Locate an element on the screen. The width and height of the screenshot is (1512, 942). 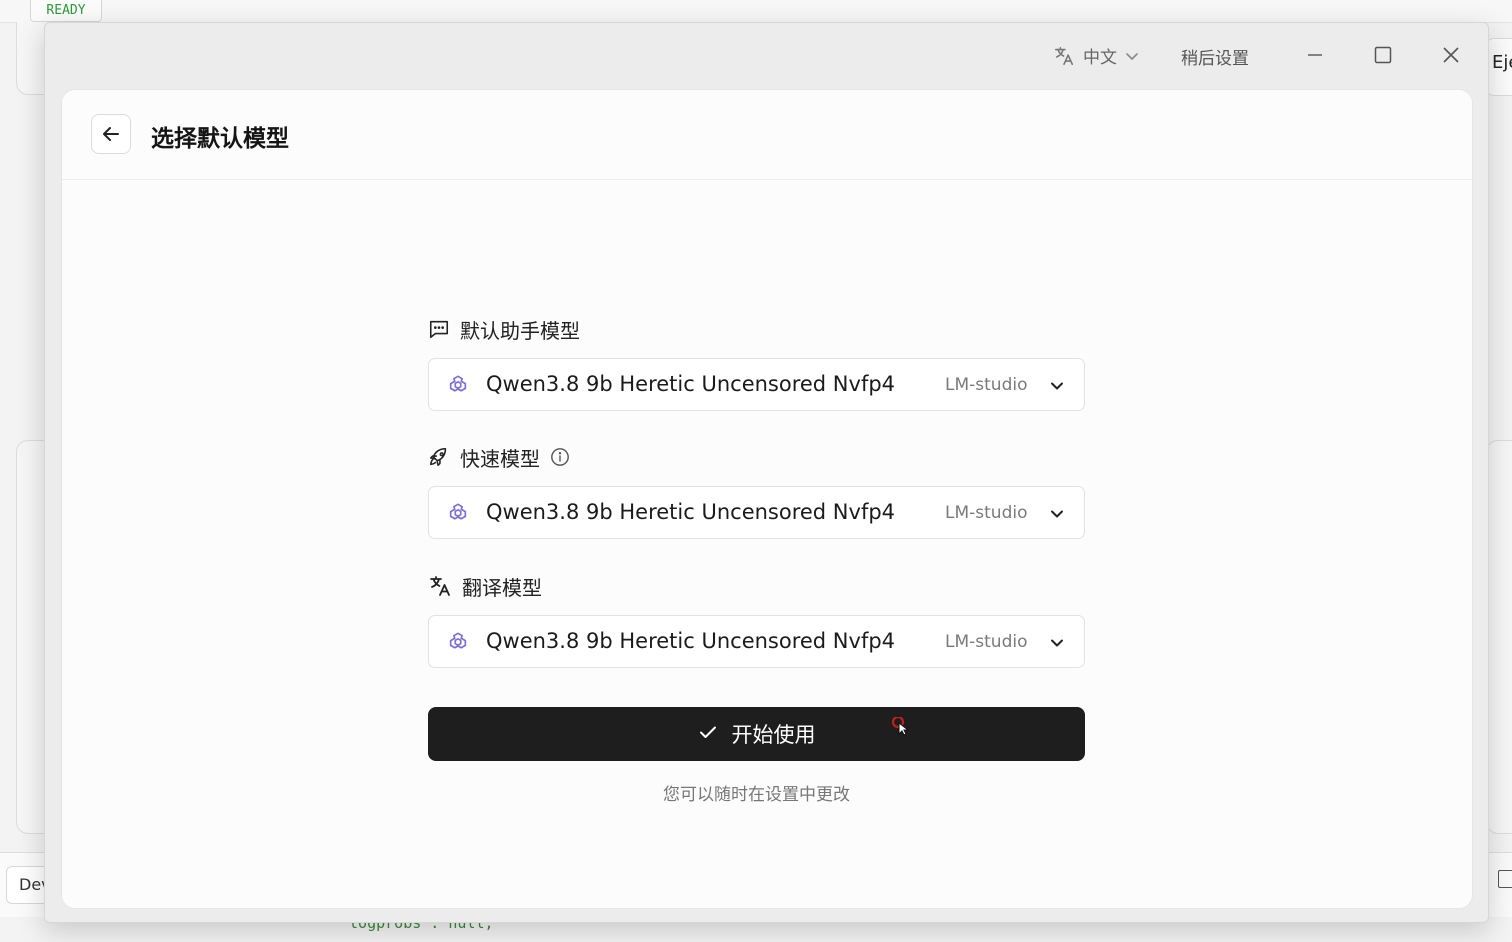
minimize-button is located at coordinates (1315, 55).